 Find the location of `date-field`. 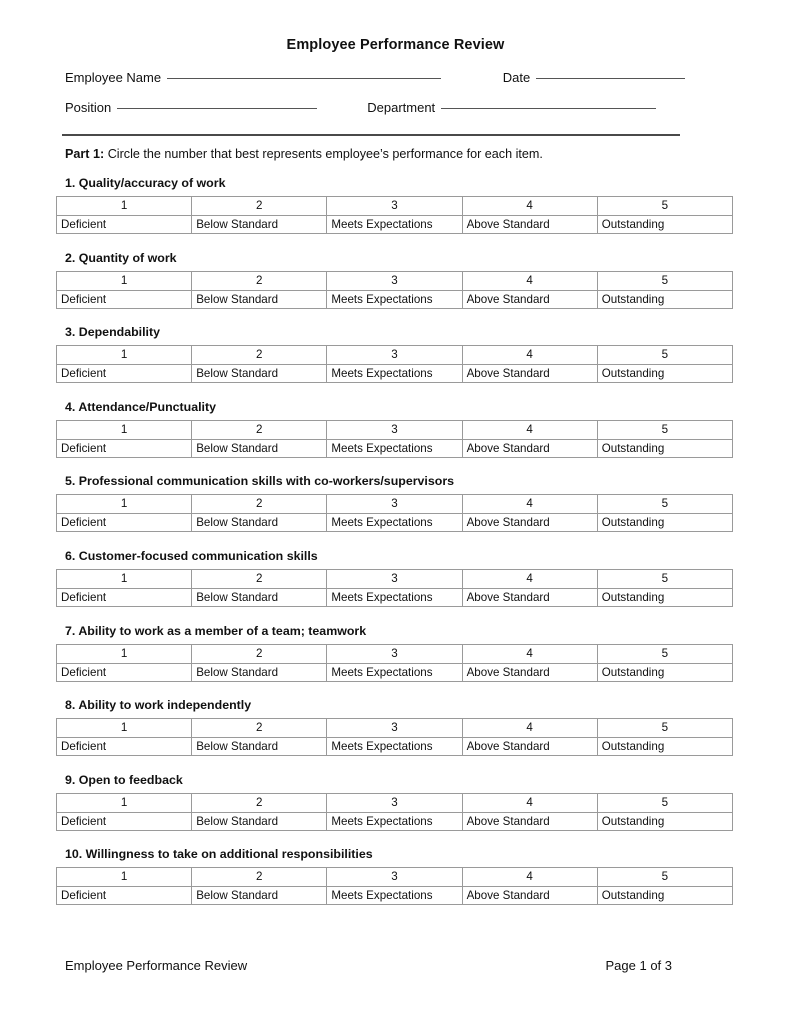

date-field is located at coordinates (610, 78).